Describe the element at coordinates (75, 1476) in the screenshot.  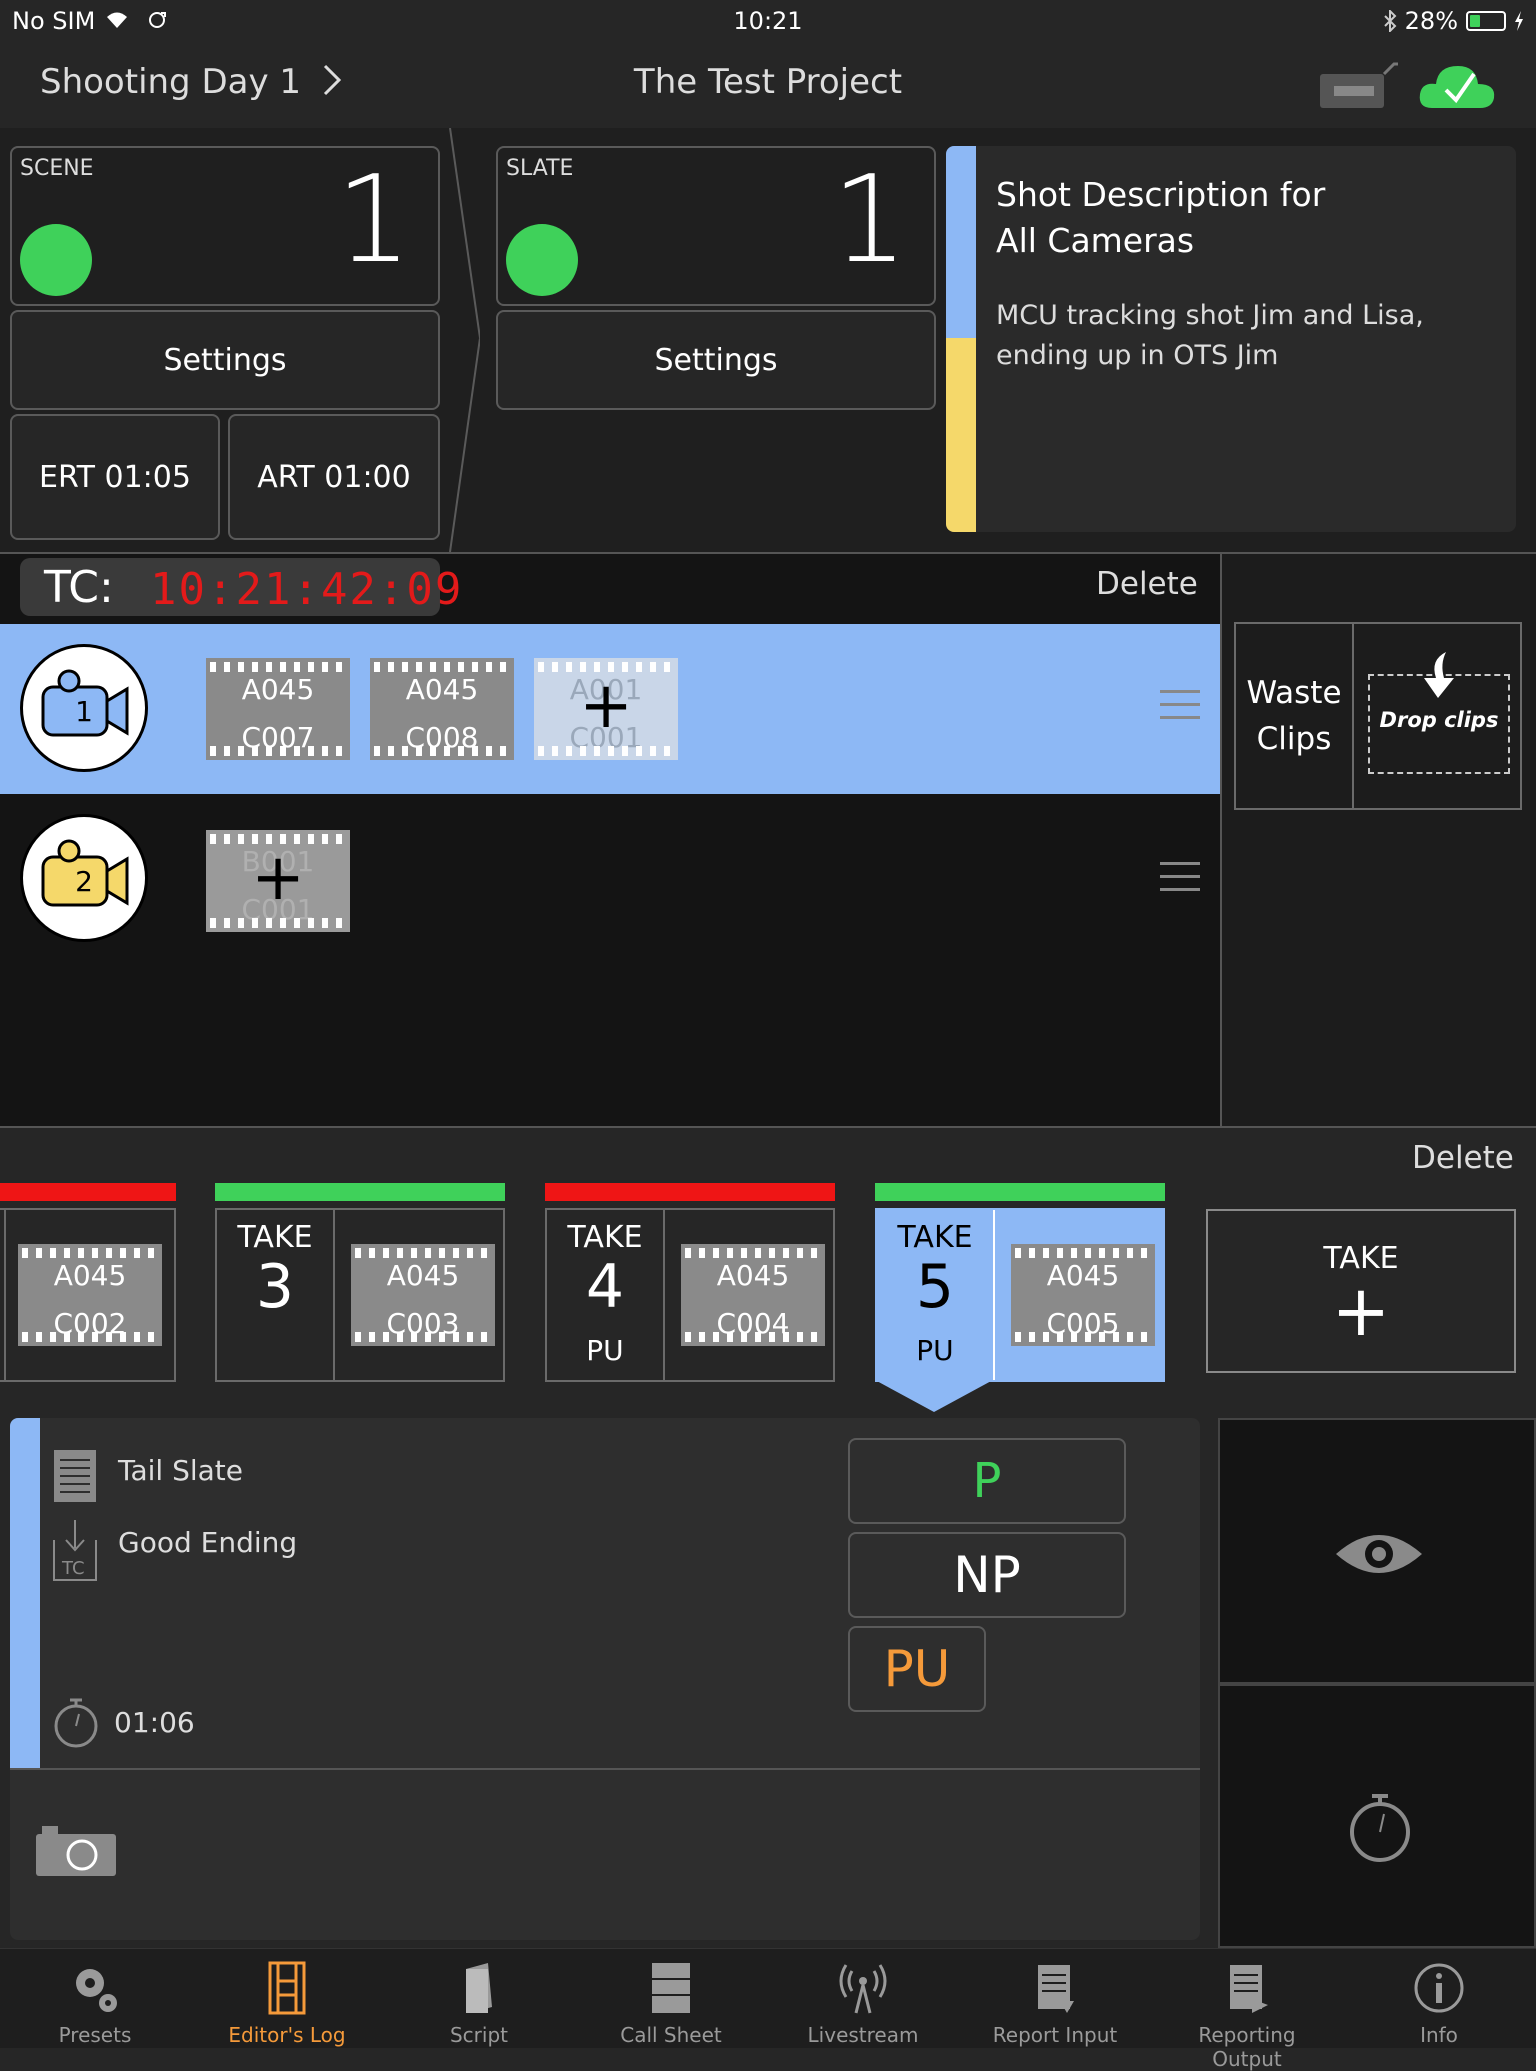
I see `tail-slate-icon` at that location.